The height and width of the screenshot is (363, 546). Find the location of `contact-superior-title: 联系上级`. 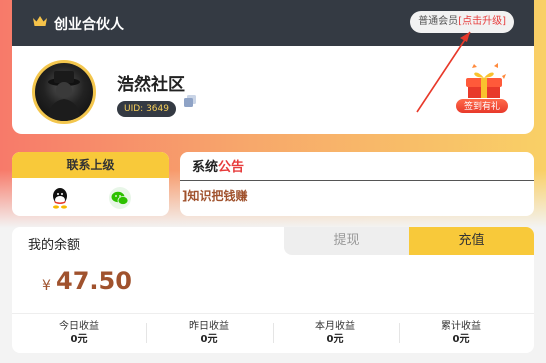

contact-superior-title: 联系上级 is located at coordinates (90, 165).